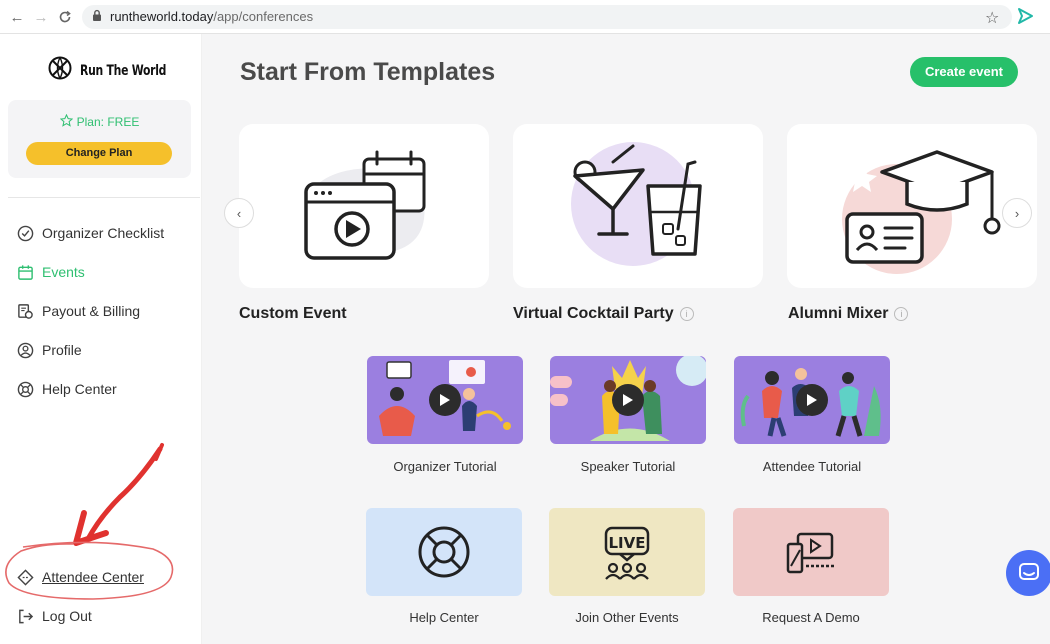  Describe the element at coordinates (444, 617) in the screenshot. I see `resource-label: Help Center` at that location.